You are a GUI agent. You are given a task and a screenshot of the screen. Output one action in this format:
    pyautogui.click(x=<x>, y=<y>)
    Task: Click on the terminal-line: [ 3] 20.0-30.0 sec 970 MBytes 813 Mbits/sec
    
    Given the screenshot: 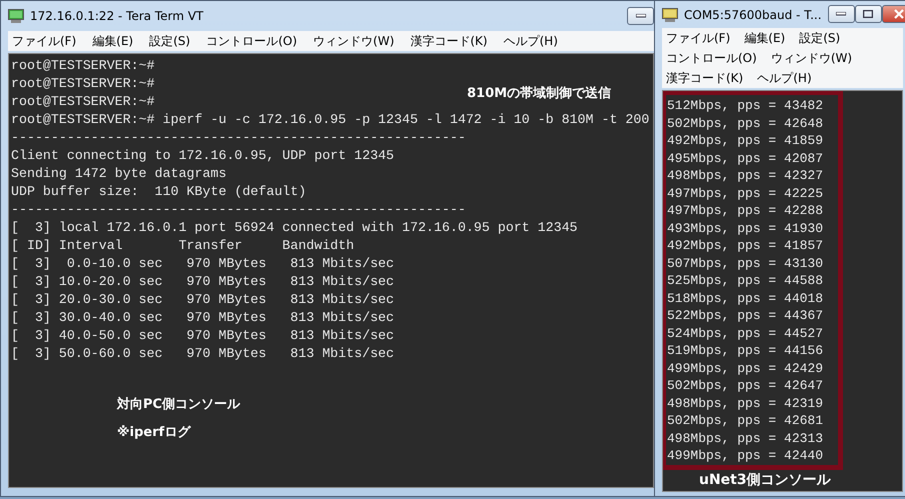 What is the action you would take?
    pyautogui.click(x=202, y=300)
    